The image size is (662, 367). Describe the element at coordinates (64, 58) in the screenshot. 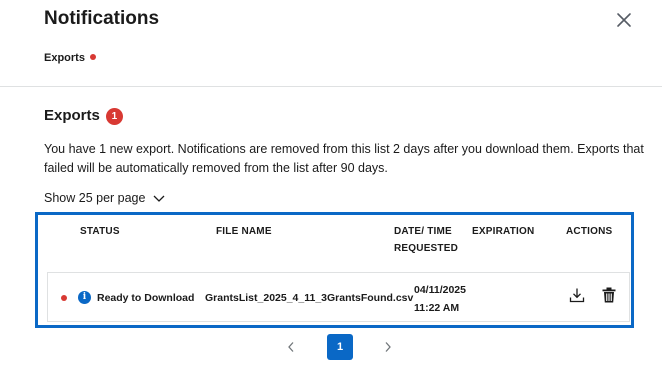

I see `tab-exports-label: Exports` at that location.